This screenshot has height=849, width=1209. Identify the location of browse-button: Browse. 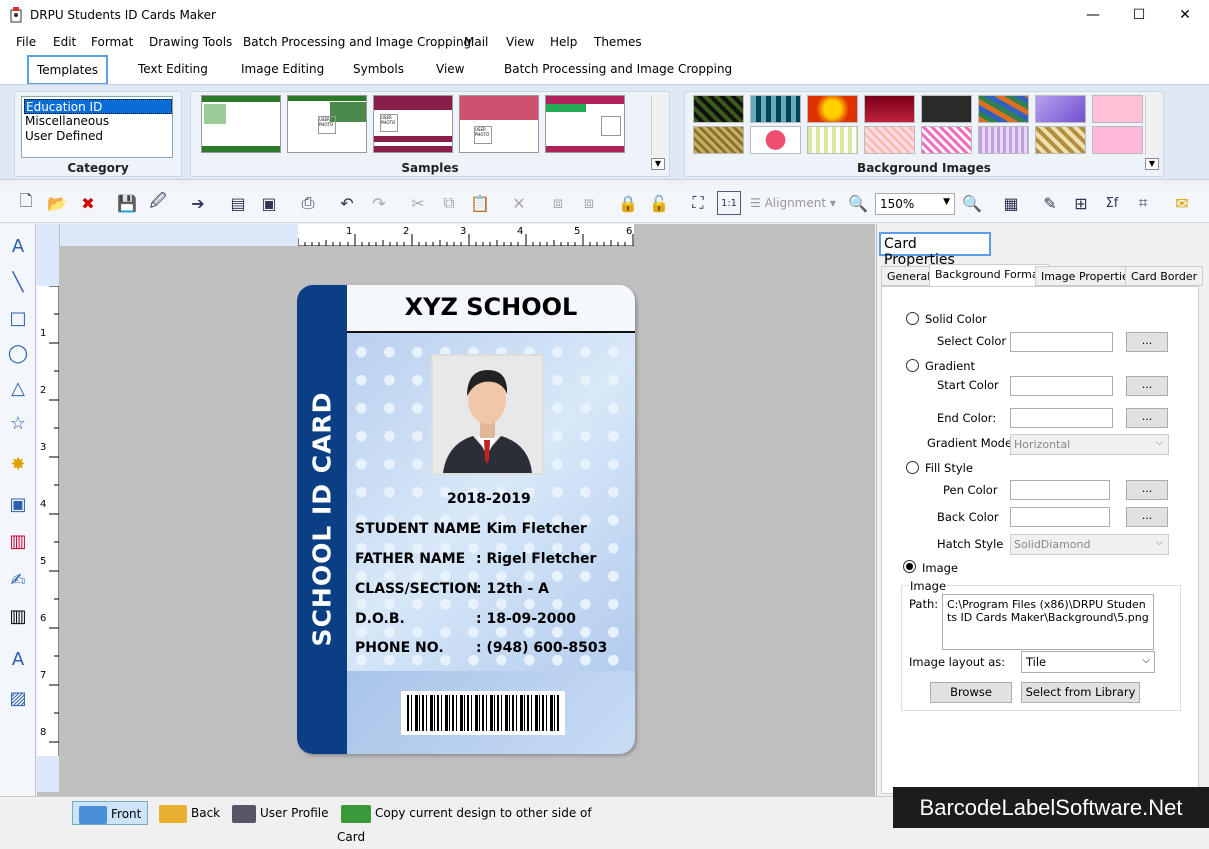
(971, 692).